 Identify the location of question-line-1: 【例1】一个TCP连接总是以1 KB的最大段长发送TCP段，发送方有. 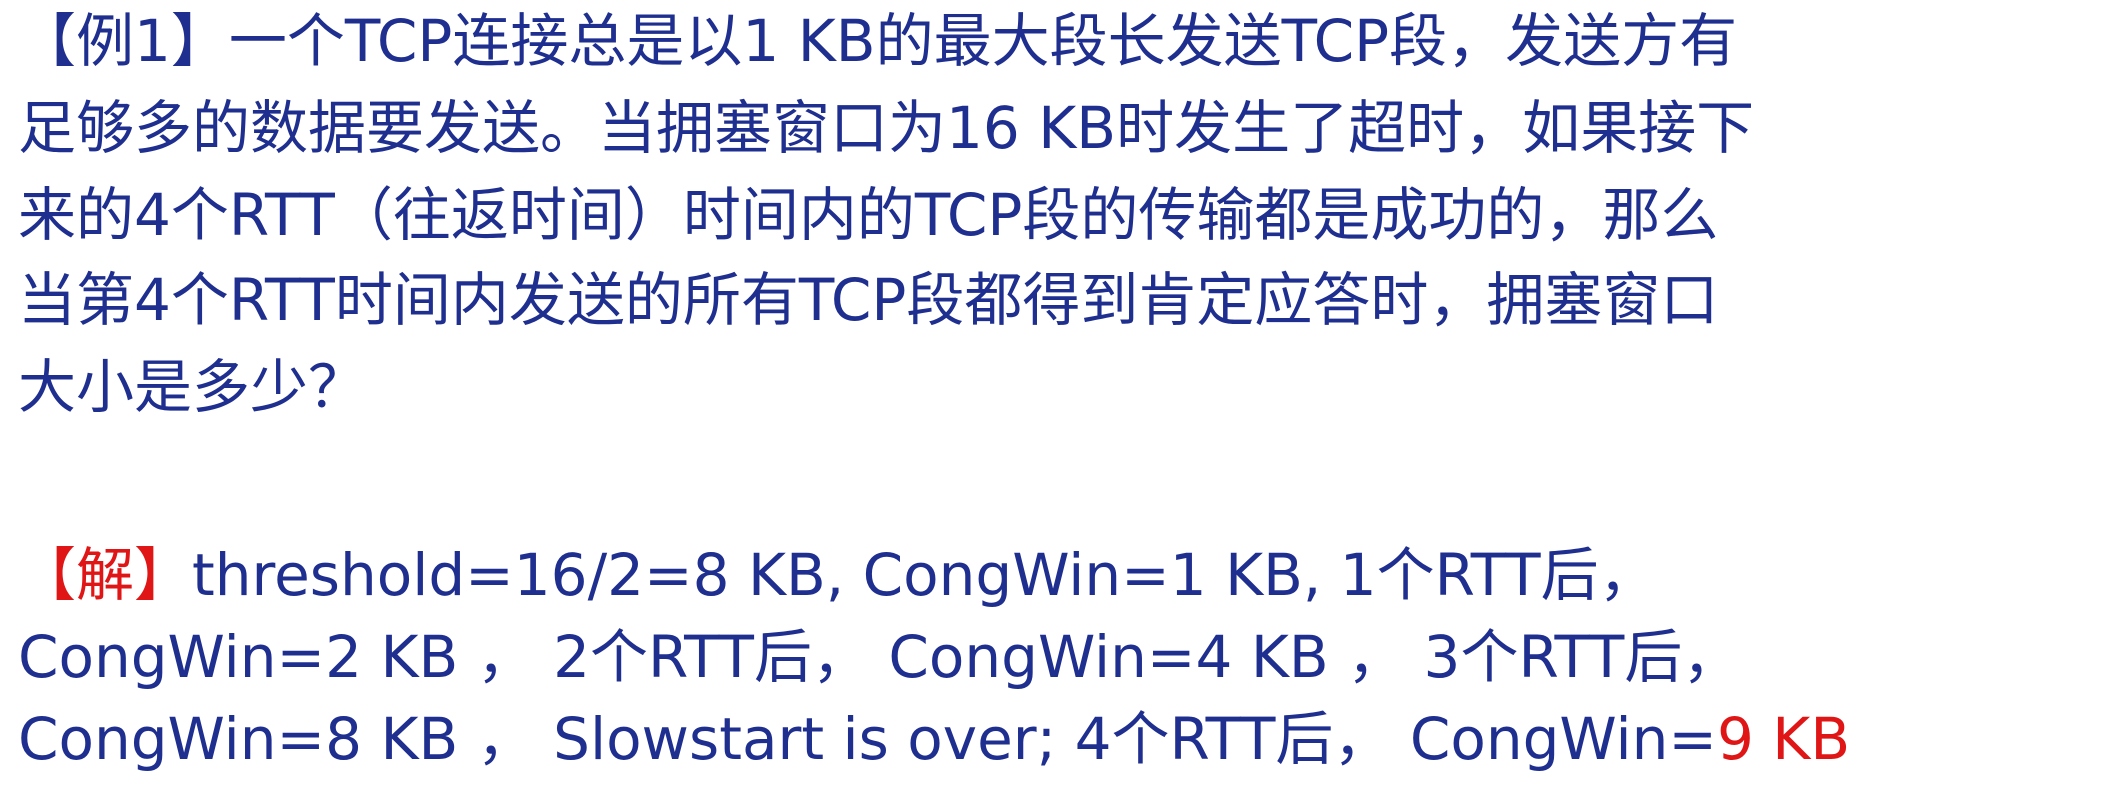
(878, 41).